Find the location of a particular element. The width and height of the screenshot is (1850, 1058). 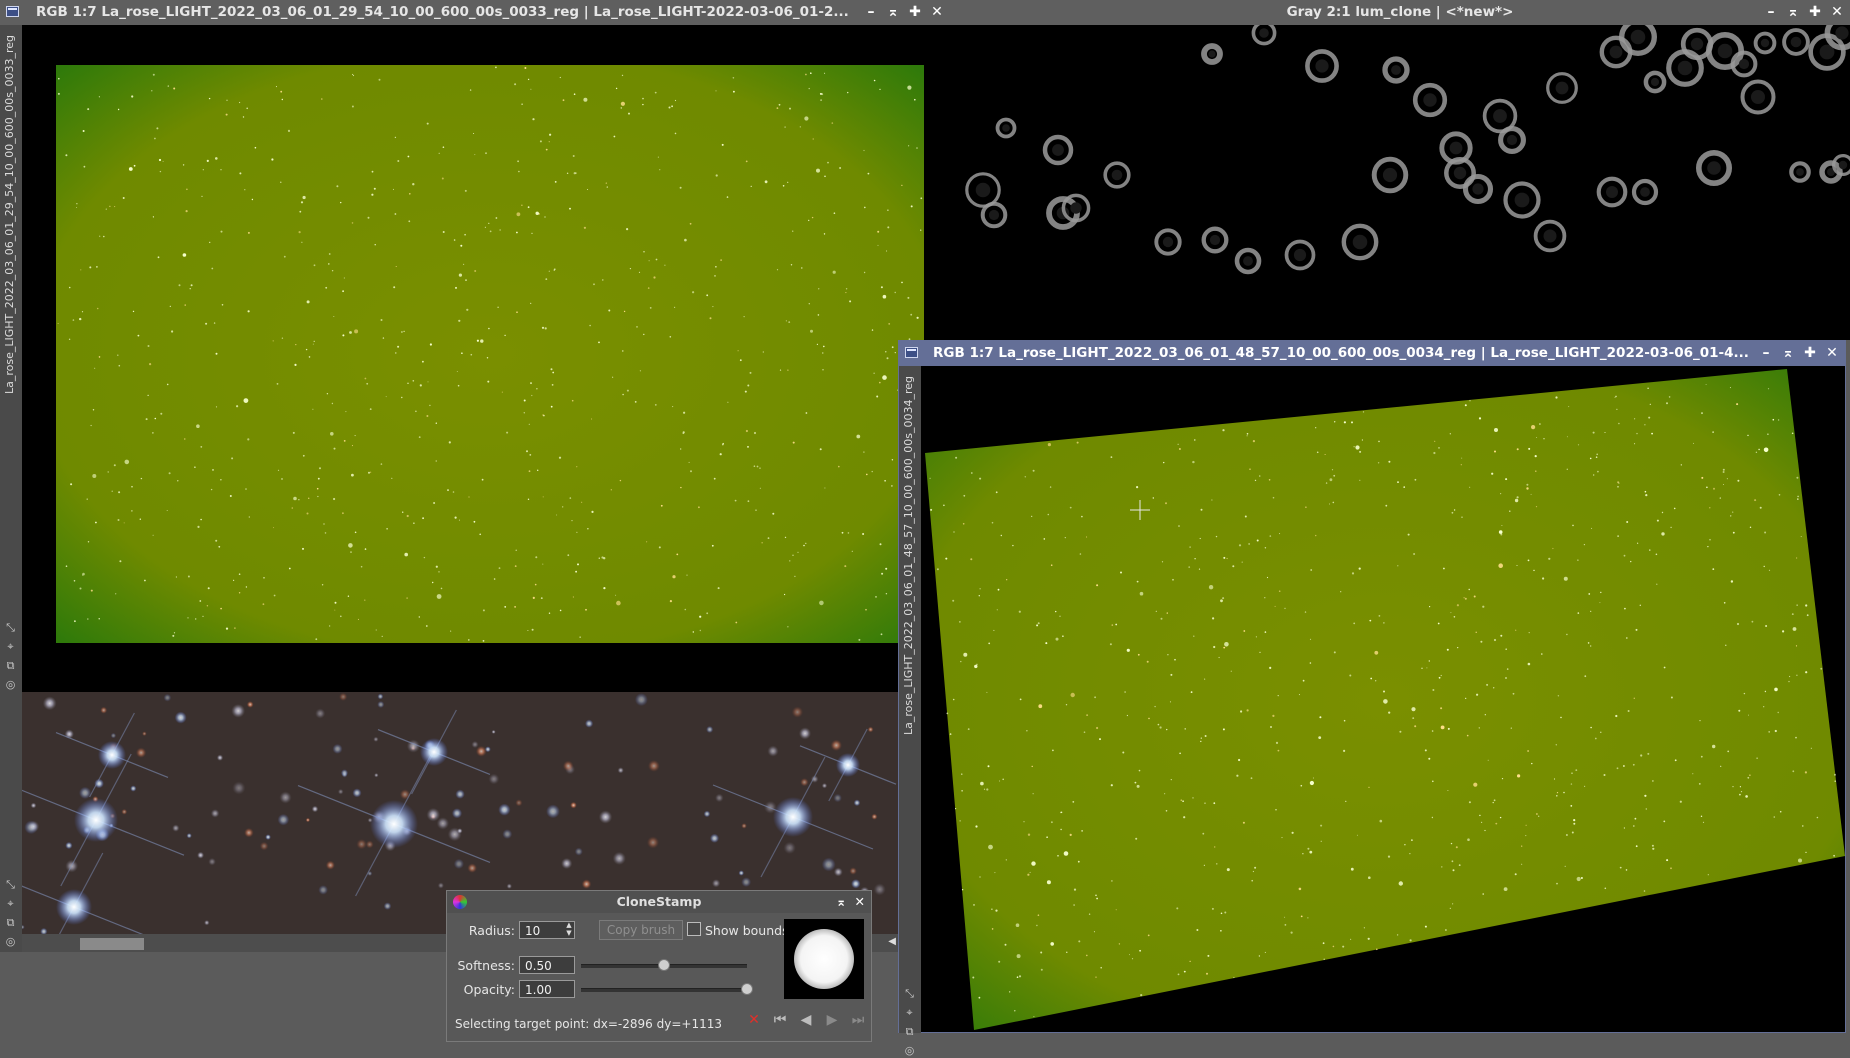

first-icon: ⏮ is located at coordinates (780, 1020).